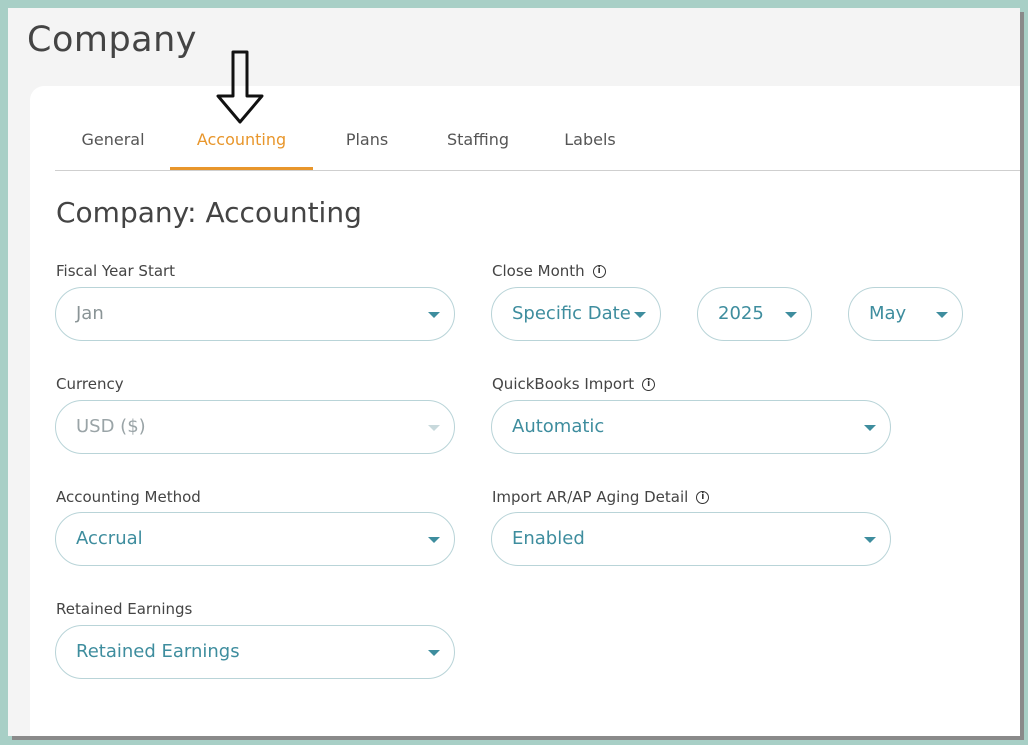  I want to click on close-month-month-select: May, so click(905, 314).